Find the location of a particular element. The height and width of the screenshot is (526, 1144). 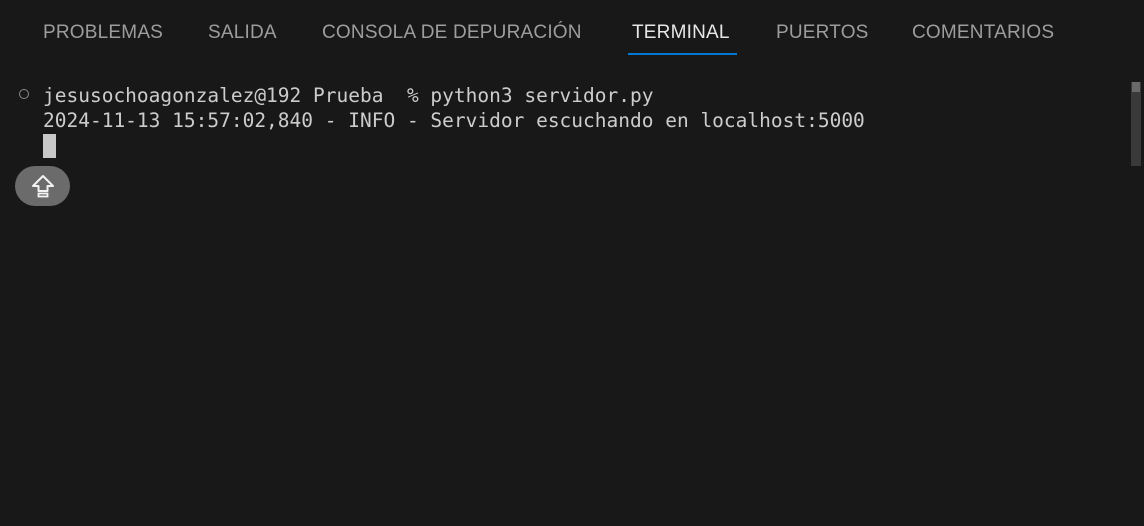

circle-outline-icon is located at coordinates (24, 94).